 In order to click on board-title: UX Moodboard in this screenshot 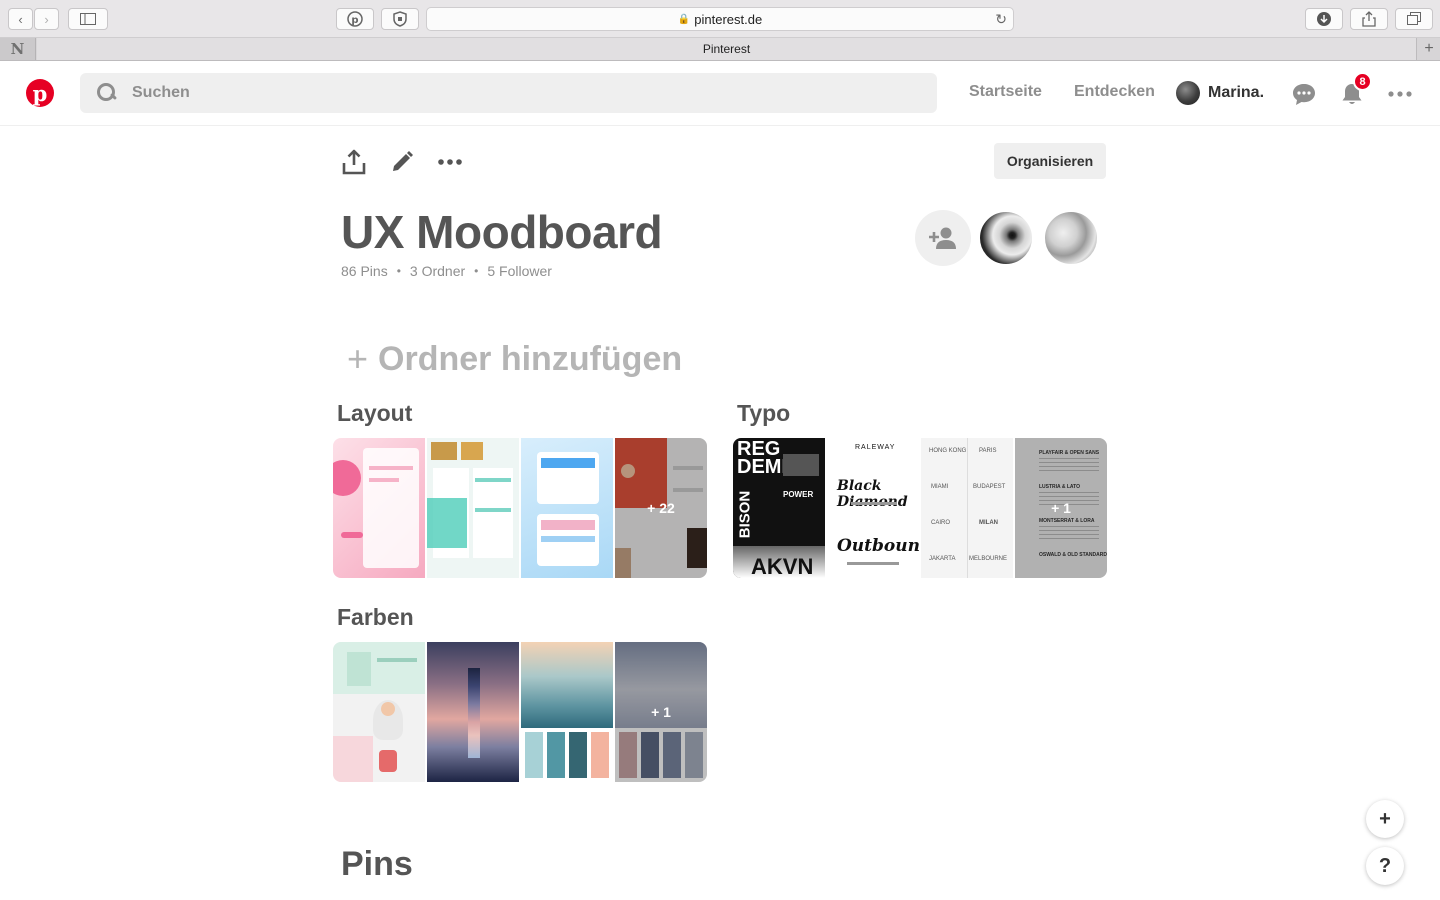, I will do `click(502, 232)`.